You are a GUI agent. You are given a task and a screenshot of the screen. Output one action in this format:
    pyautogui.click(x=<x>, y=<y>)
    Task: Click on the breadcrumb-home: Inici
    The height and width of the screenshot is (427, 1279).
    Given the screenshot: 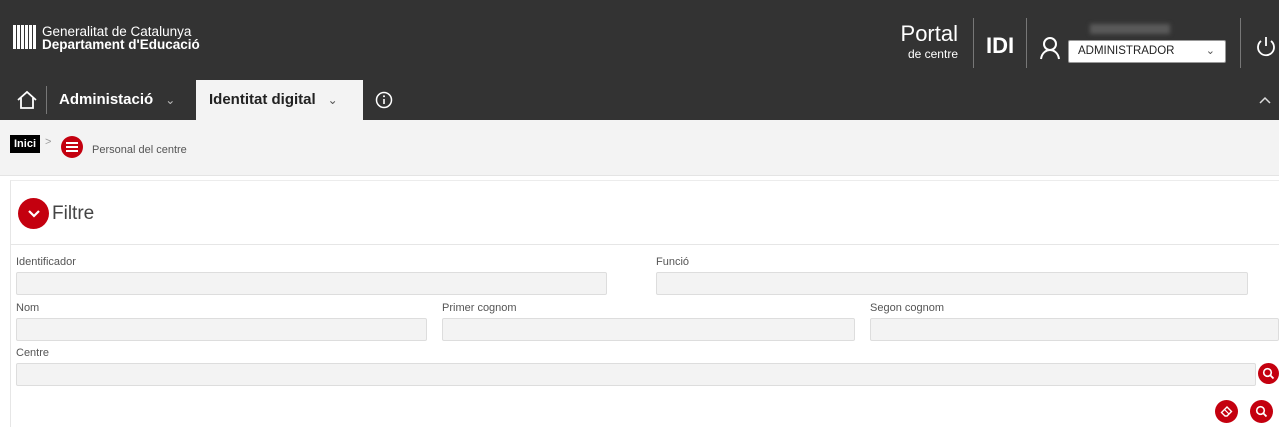 What is the action you would take?
    pyautogui.click(x=25, y=144)
    